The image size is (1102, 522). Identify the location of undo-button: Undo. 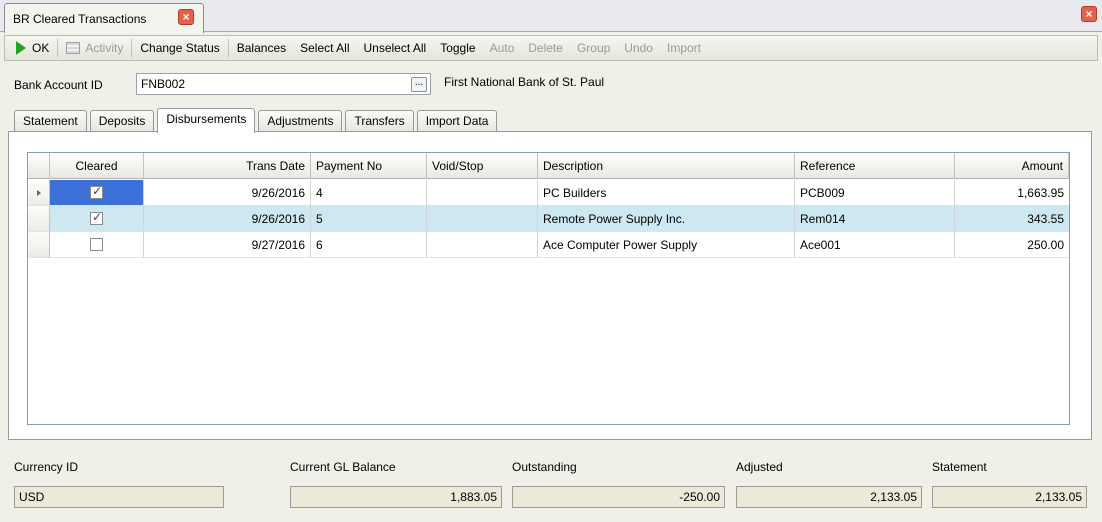
(638, 48).